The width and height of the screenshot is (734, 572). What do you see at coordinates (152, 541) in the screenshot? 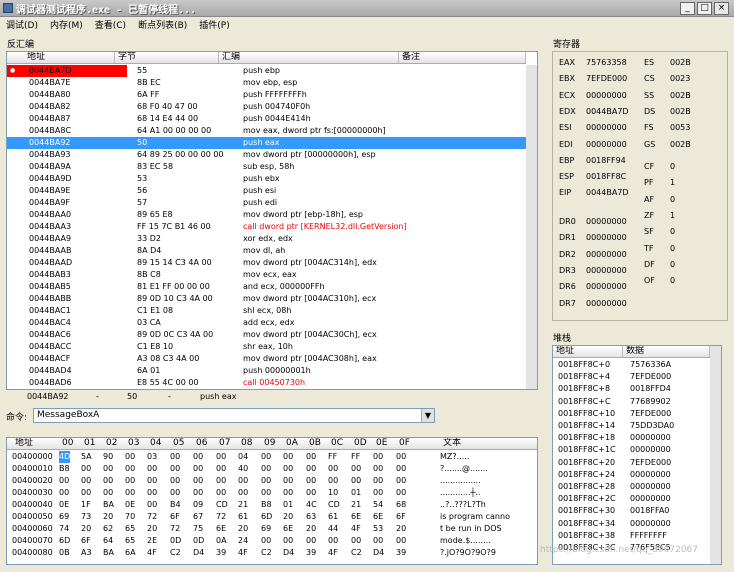
I see `hex-byte: 2E` at bounding box center [152, 541].